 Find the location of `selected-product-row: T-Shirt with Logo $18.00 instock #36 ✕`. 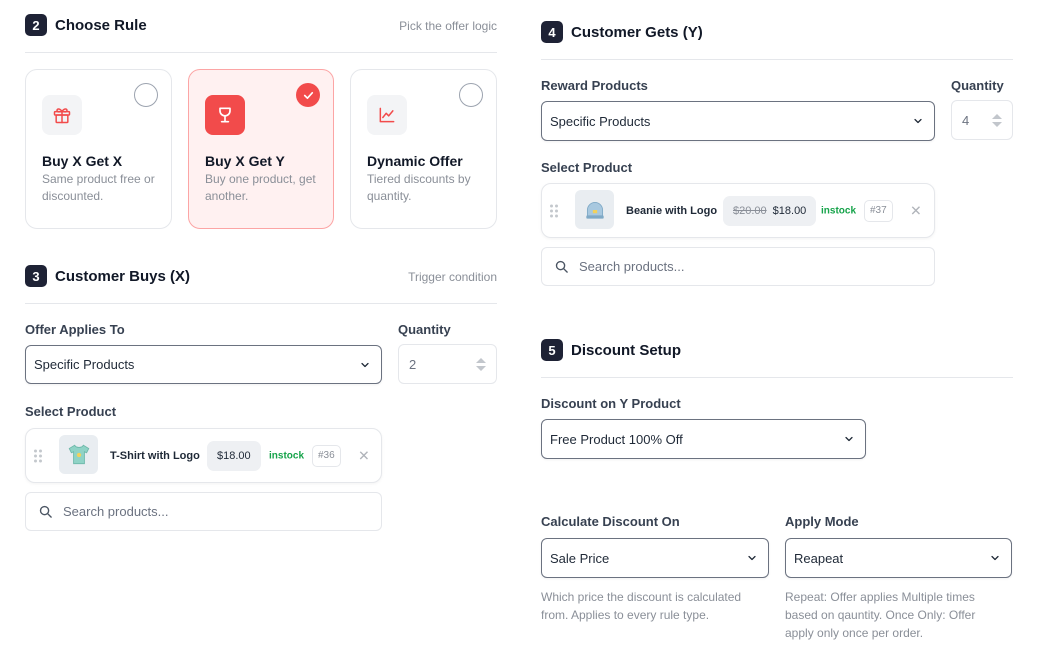

selected-product-row: T-Shirt with Logo $18.00 instock #36 ✕ is located at coordinates (203, 455).